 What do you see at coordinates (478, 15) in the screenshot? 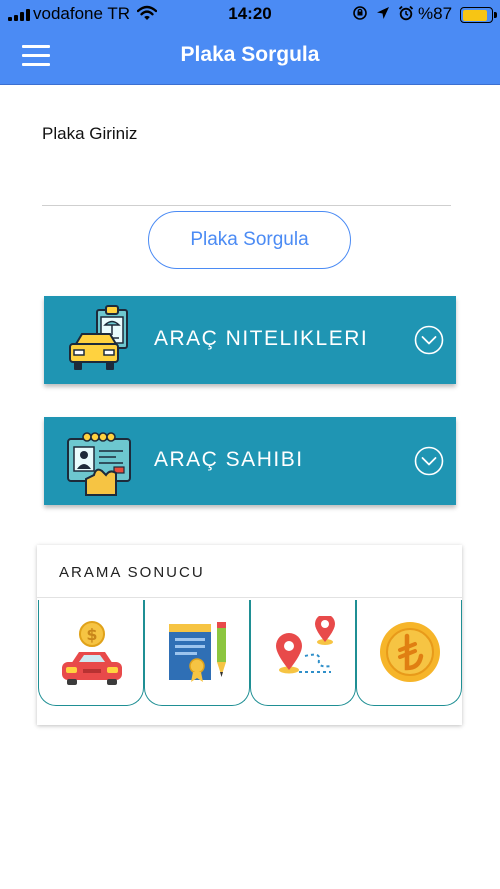
I see `battery-icon` at bounding box center [478, 15].